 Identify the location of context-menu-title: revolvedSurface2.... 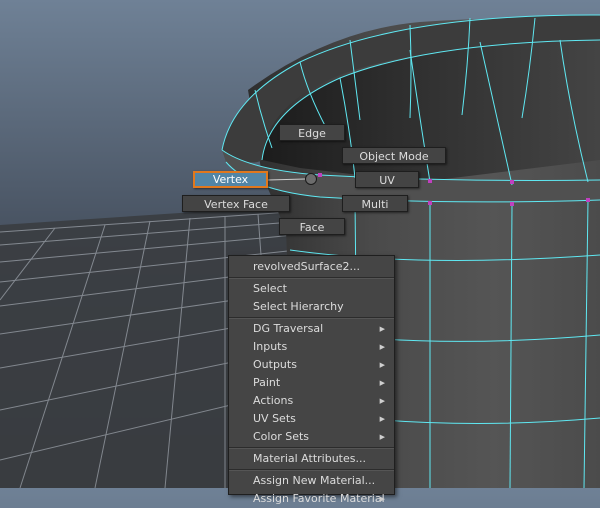
(311, 267).